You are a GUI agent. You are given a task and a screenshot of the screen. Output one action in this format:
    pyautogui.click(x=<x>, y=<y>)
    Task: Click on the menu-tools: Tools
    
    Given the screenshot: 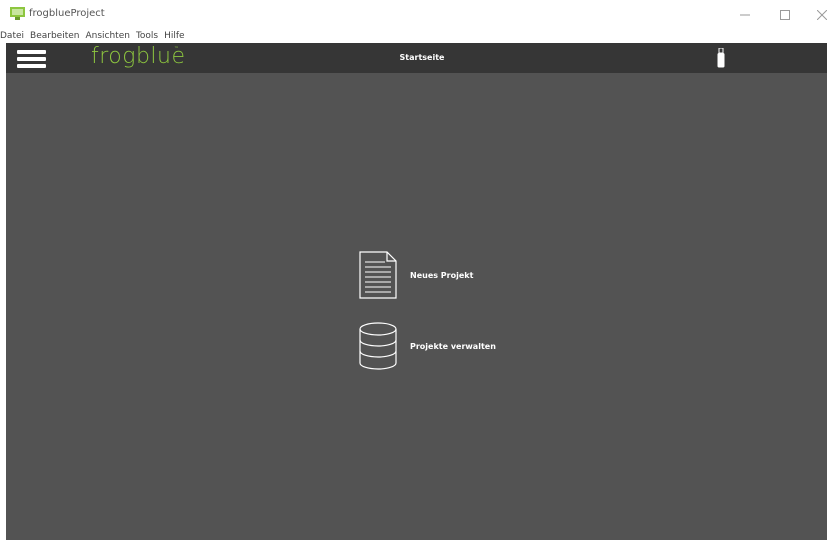 What is the action you would take?
    pyautogui.click(x=147, y=36)
    